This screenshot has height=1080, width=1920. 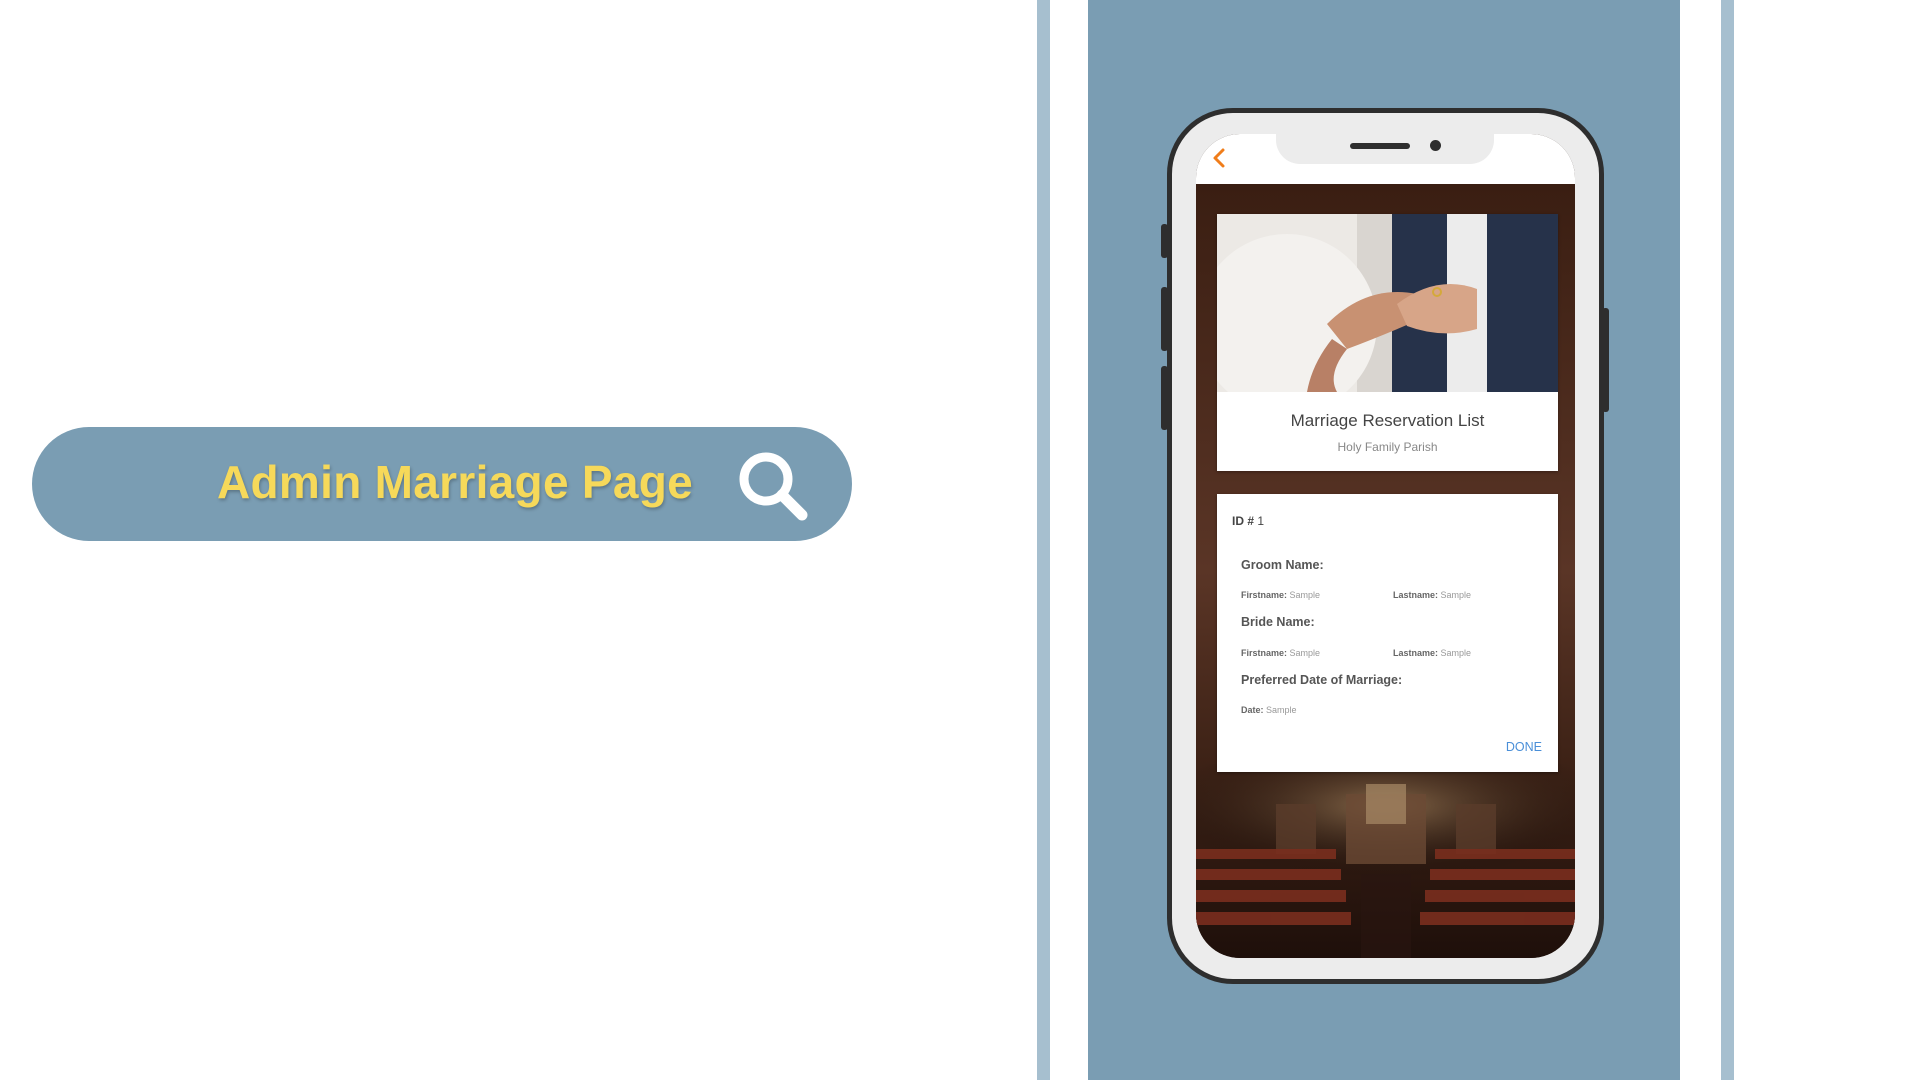 I want to click on phone-camera, so click(x=1435, y=145).